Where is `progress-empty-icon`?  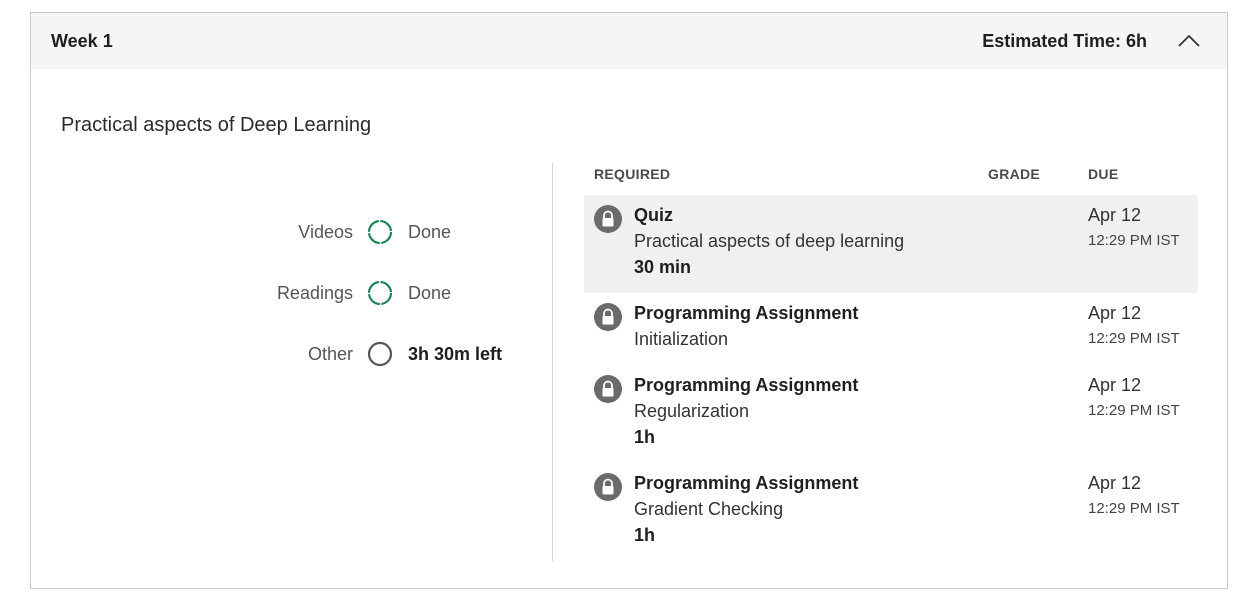
progress-empty-icon is located at coordinates (380, 354).